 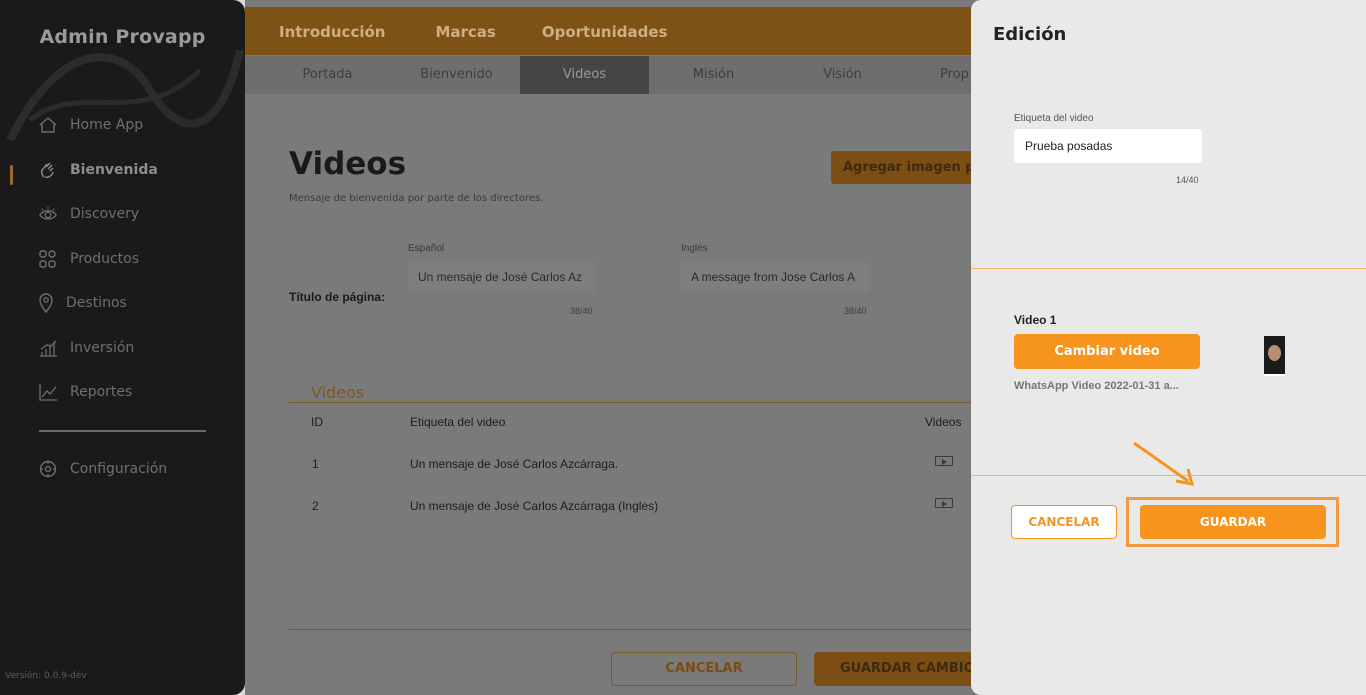 I want to click on english-title-input: A message from Jose Carlos A, so click(x=775, y=277).